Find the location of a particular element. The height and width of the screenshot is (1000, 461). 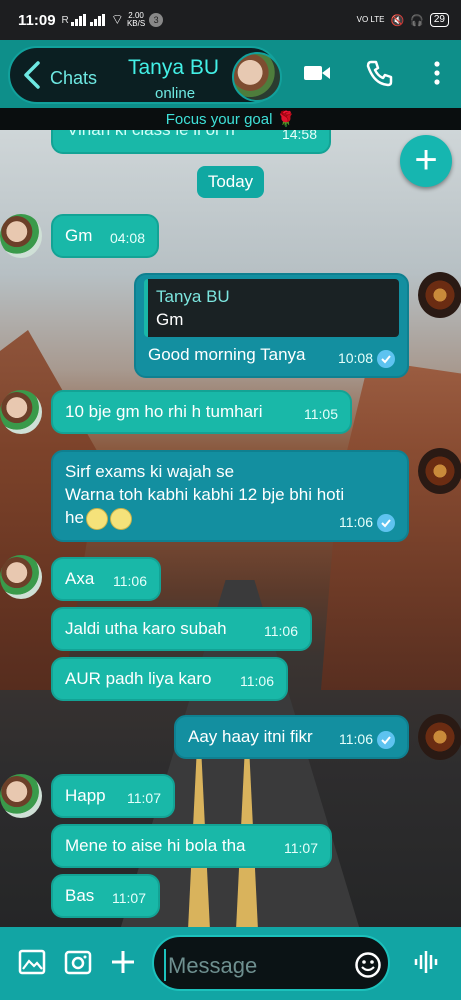

message-bubble: AUR padh liya karo 11:06 is located at coordinates (169, 679).